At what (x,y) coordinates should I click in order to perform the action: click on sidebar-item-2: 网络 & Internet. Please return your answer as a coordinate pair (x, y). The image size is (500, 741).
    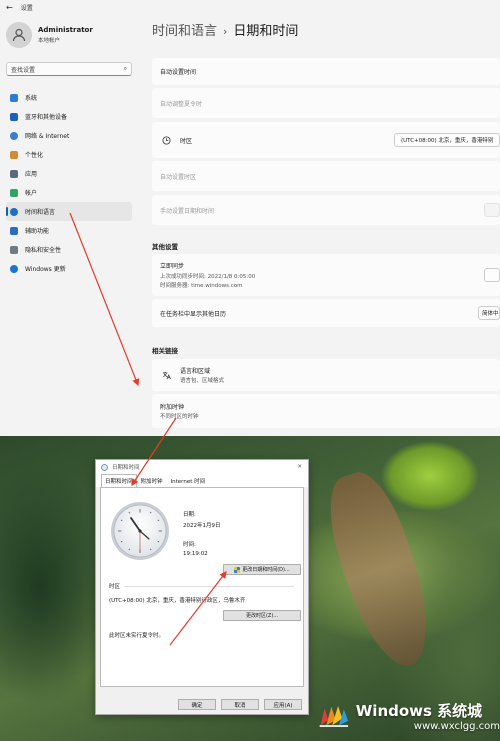
    Looking at the image, I should click on (69, 135).